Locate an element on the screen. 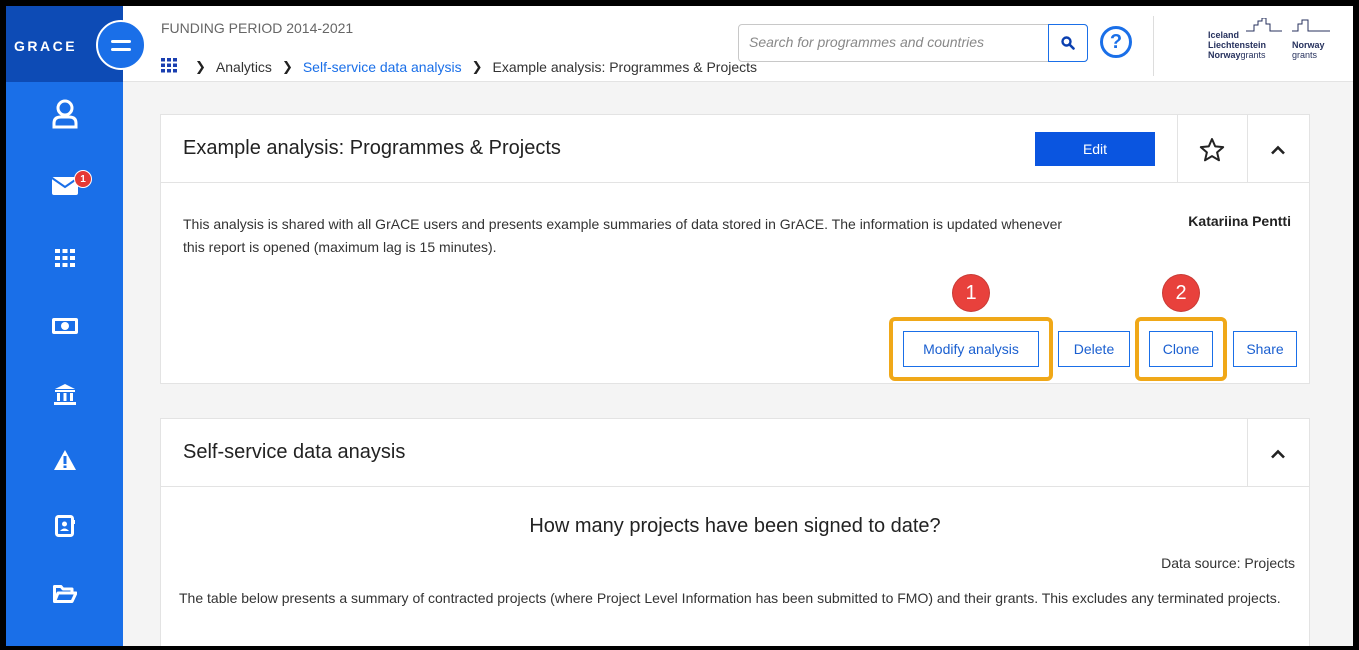 This screenshot has height=650, width=1359. logo-text-norway: Norwaygrants is located at coordinates (1237, 55).